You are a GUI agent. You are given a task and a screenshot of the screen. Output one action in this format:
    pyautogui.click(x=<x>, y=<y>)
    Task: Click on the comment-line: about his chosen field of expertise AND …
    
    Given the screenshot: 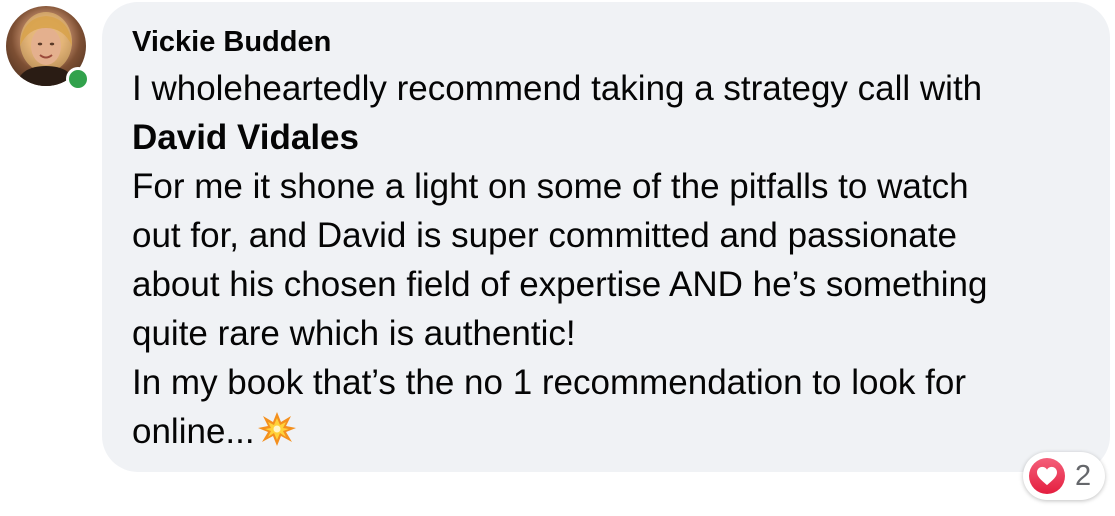 What is the action you would take?
    pyautogui.click(x=560, y=284)
    